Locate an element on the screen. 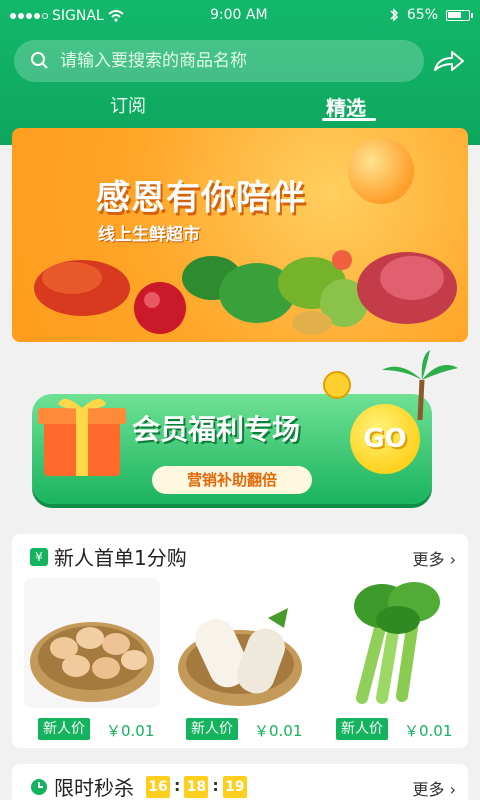  tab-subscribe: 订阅 is located at coordinates (128, 105).